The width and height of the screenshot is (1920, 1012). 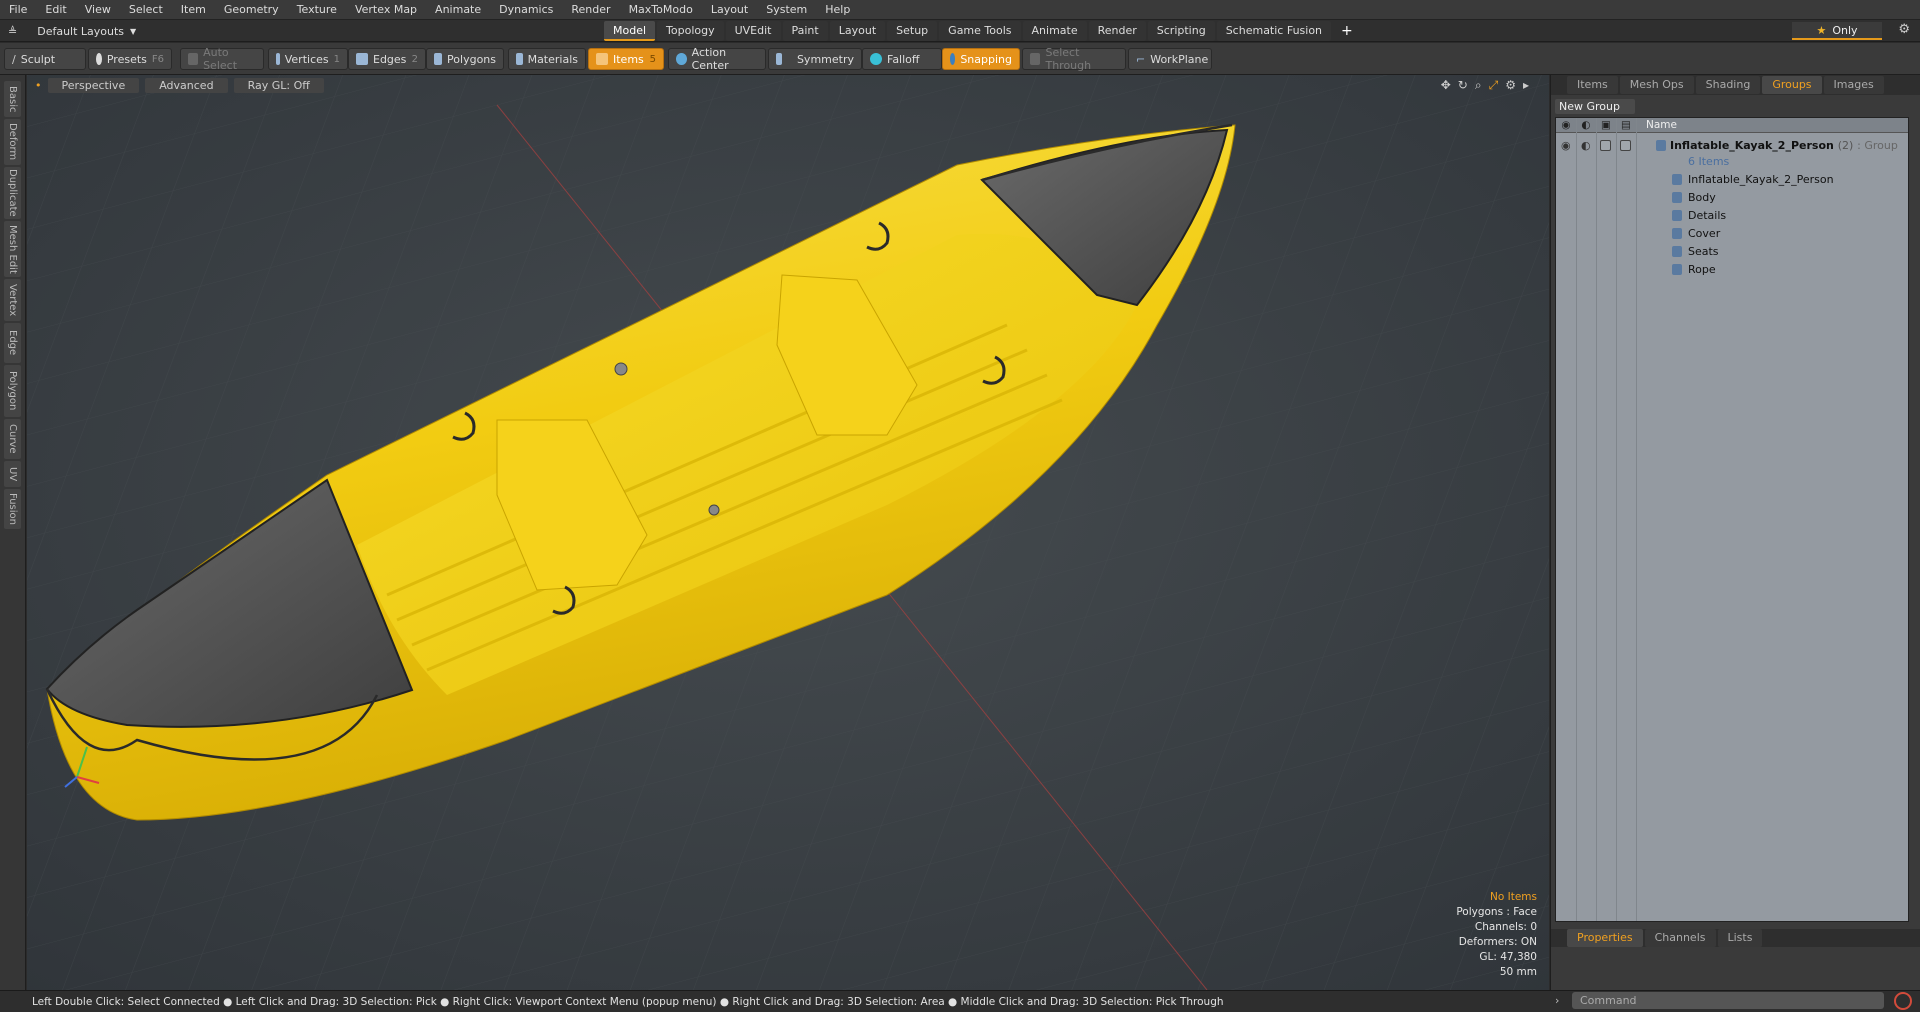 I want to click on auto-select-button: Auto Select, so click(x=222, y=59).